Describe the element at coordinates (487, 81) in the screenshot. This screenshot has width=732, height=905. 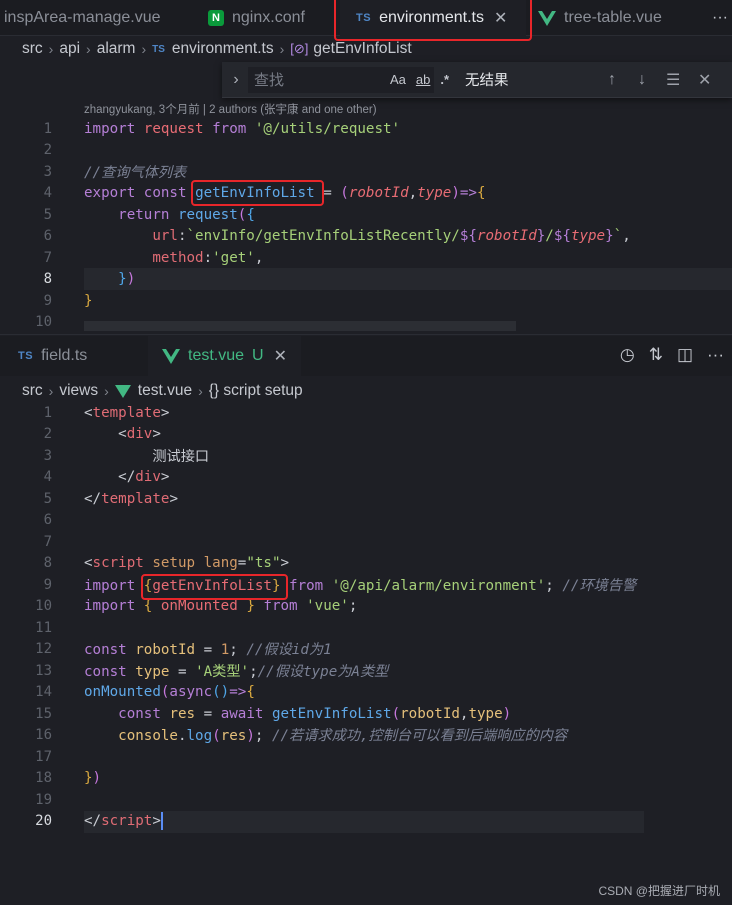
I see `find-result: 无结果` at that location.